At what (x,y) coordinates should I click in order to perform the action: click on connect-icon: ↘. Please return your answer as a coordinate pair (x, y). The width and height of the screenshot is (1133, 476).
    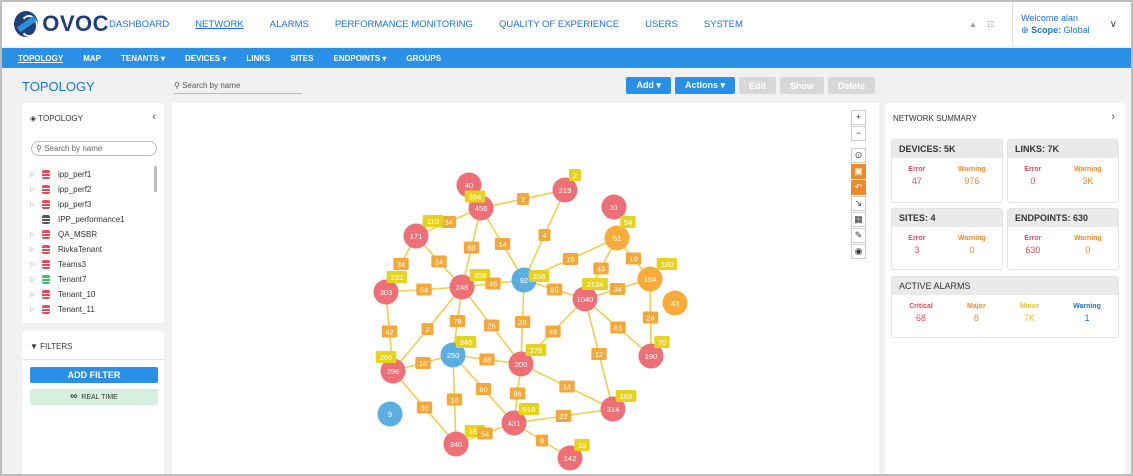
    Looking at the image, I should click on (858, 203).